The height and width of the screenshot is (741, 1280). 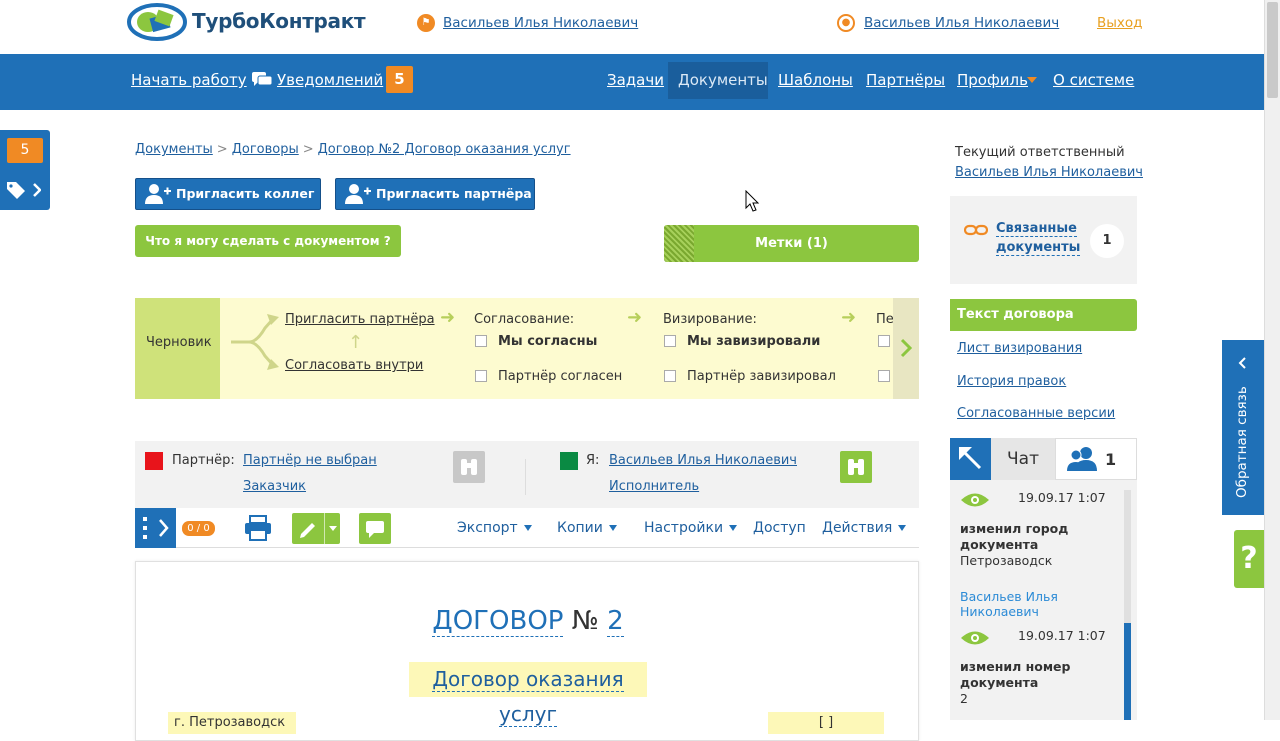 What do you see at coordinates (274, 486) in the screenshot?
I see `partner-role-link: Заказчик` at bounding box center [274, 486].